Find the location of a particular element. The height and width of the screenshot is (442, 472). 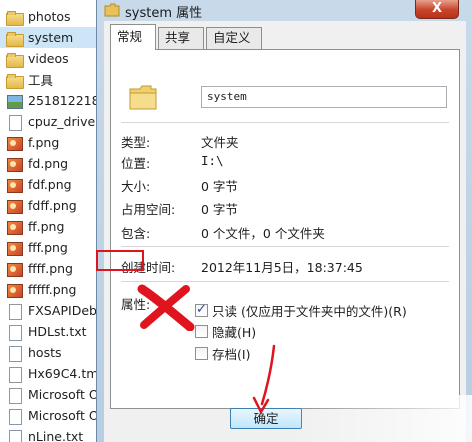

file-name: 工具 is located at coordinates (41, 80).